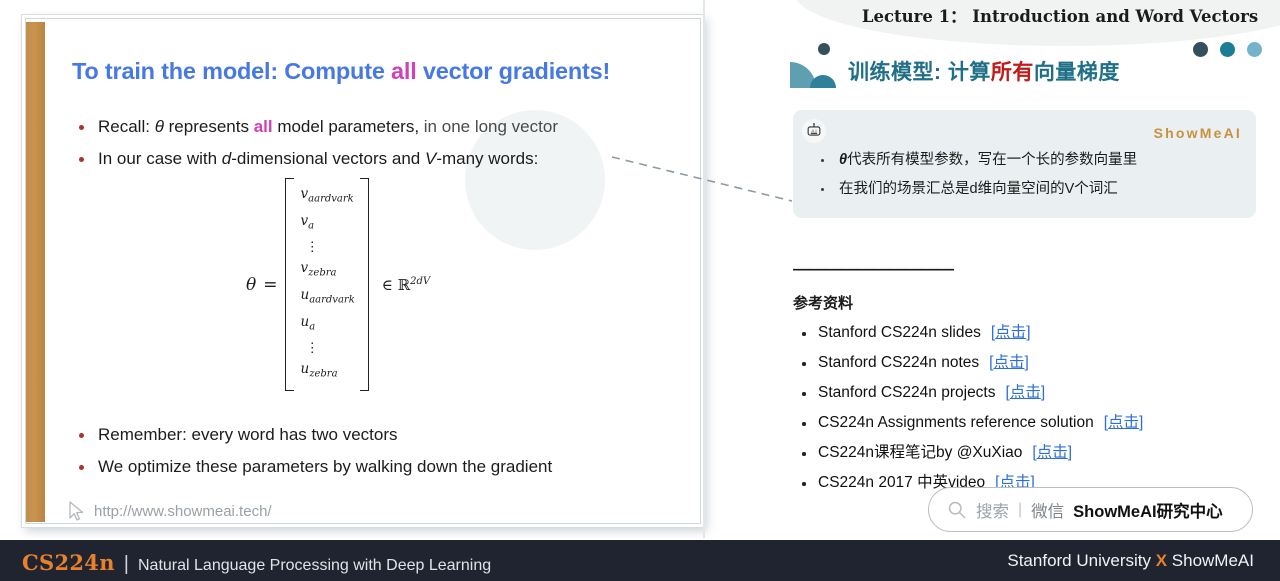  What do you see at coordinates (263, 126) in the screenshot?
I see `bullet-highlight: all` at bounding box center [263, 126].